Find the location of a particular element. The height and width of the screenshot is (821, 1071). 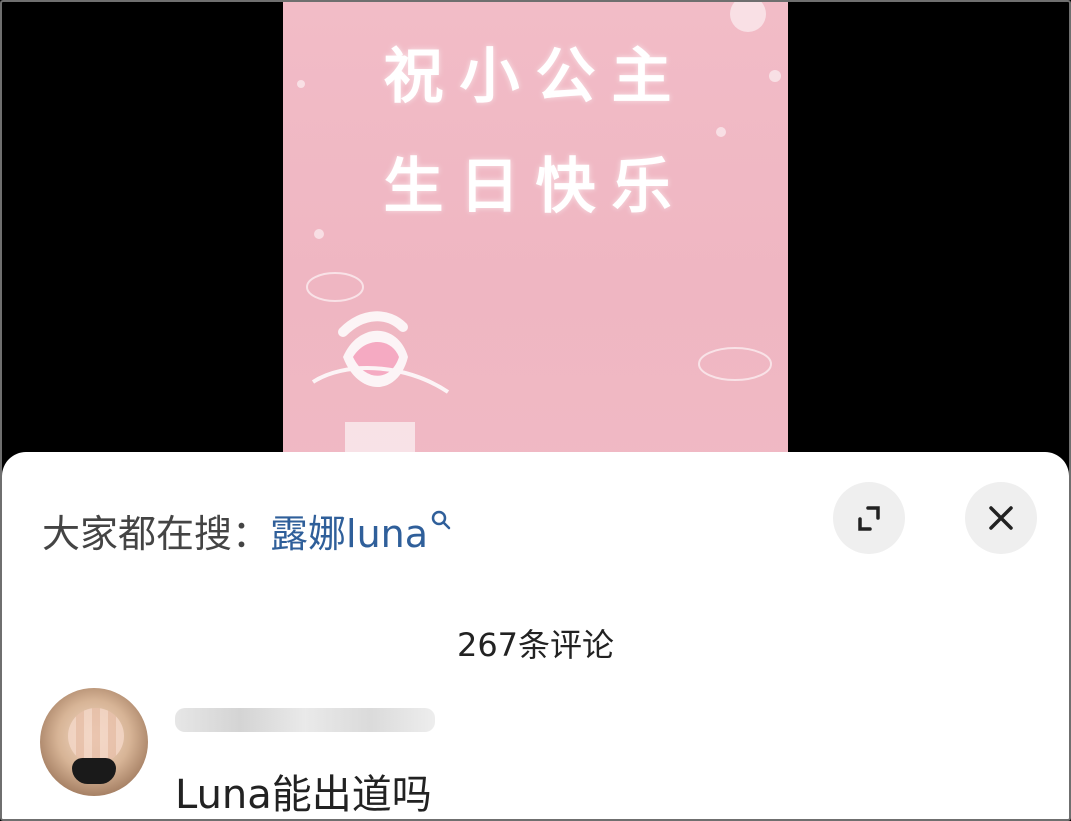

expand-icon is located at coordinates (869, 518).